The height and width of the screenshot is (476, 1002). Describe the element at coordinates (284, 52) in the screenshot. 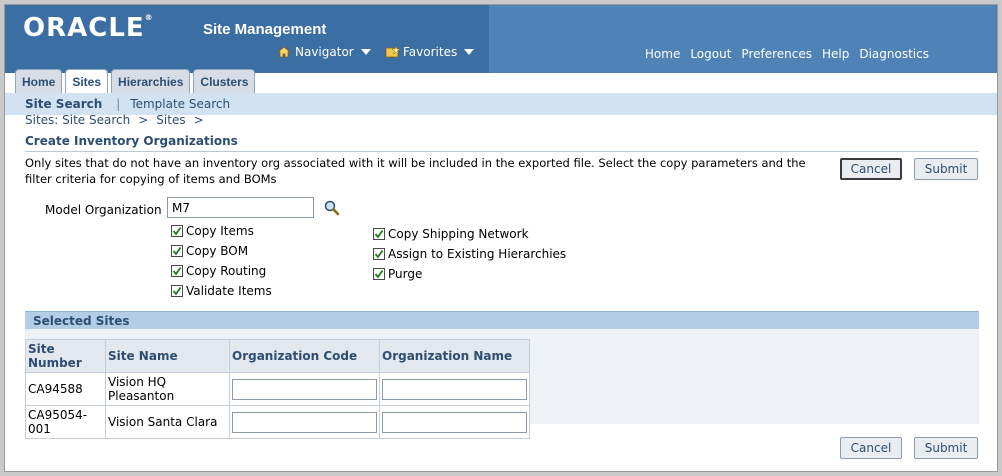

I see `home-icon` at that location.